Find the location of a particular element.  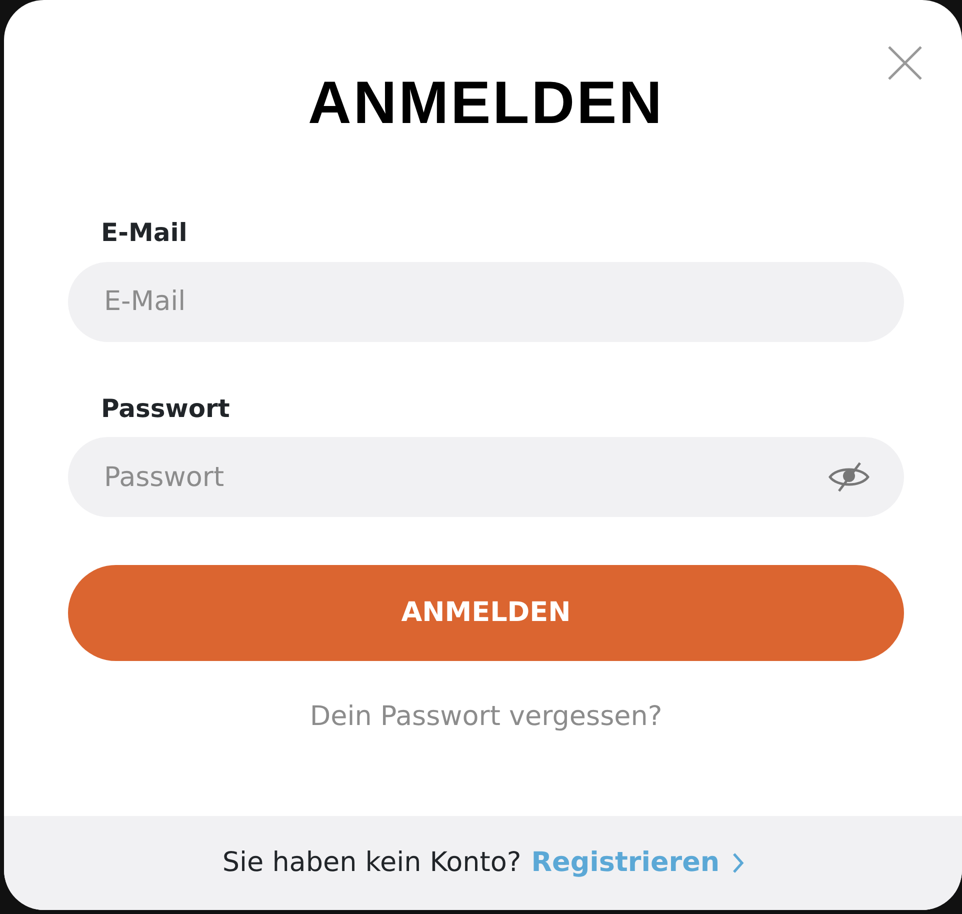

close-icon is located at coordinates (905, 63).